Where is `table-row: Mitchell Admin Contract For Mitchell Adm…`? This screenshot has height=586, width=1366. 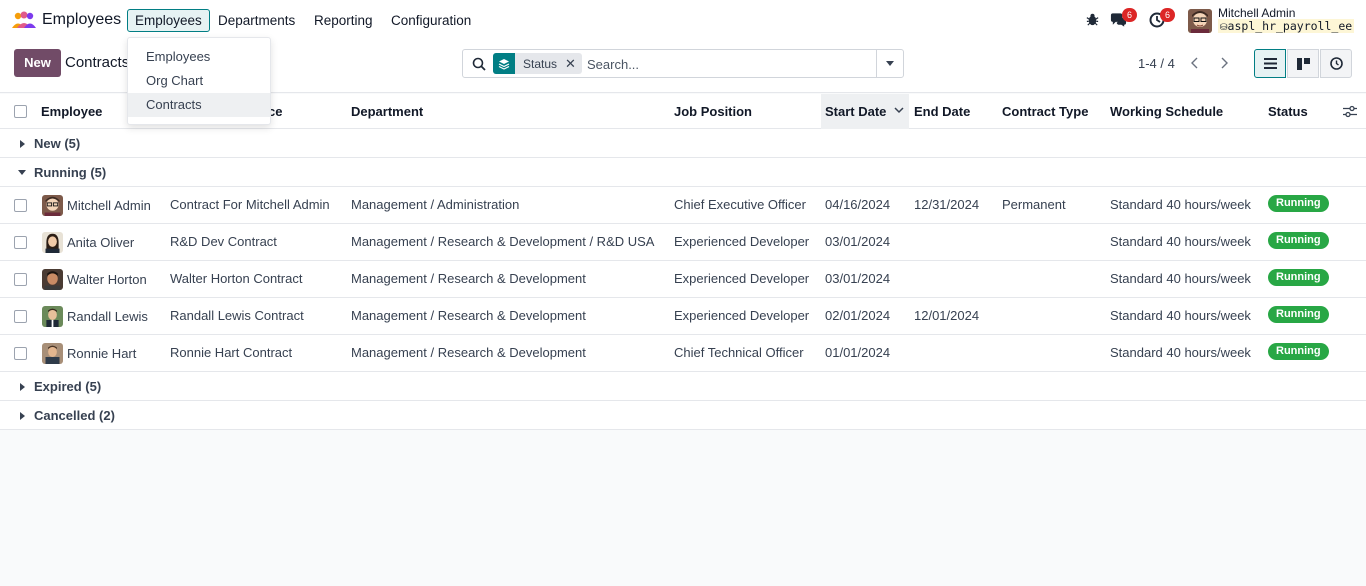 table-row: Mitchell Admin Contract For Mitchell Adm… is located at coordinates (683, 205).